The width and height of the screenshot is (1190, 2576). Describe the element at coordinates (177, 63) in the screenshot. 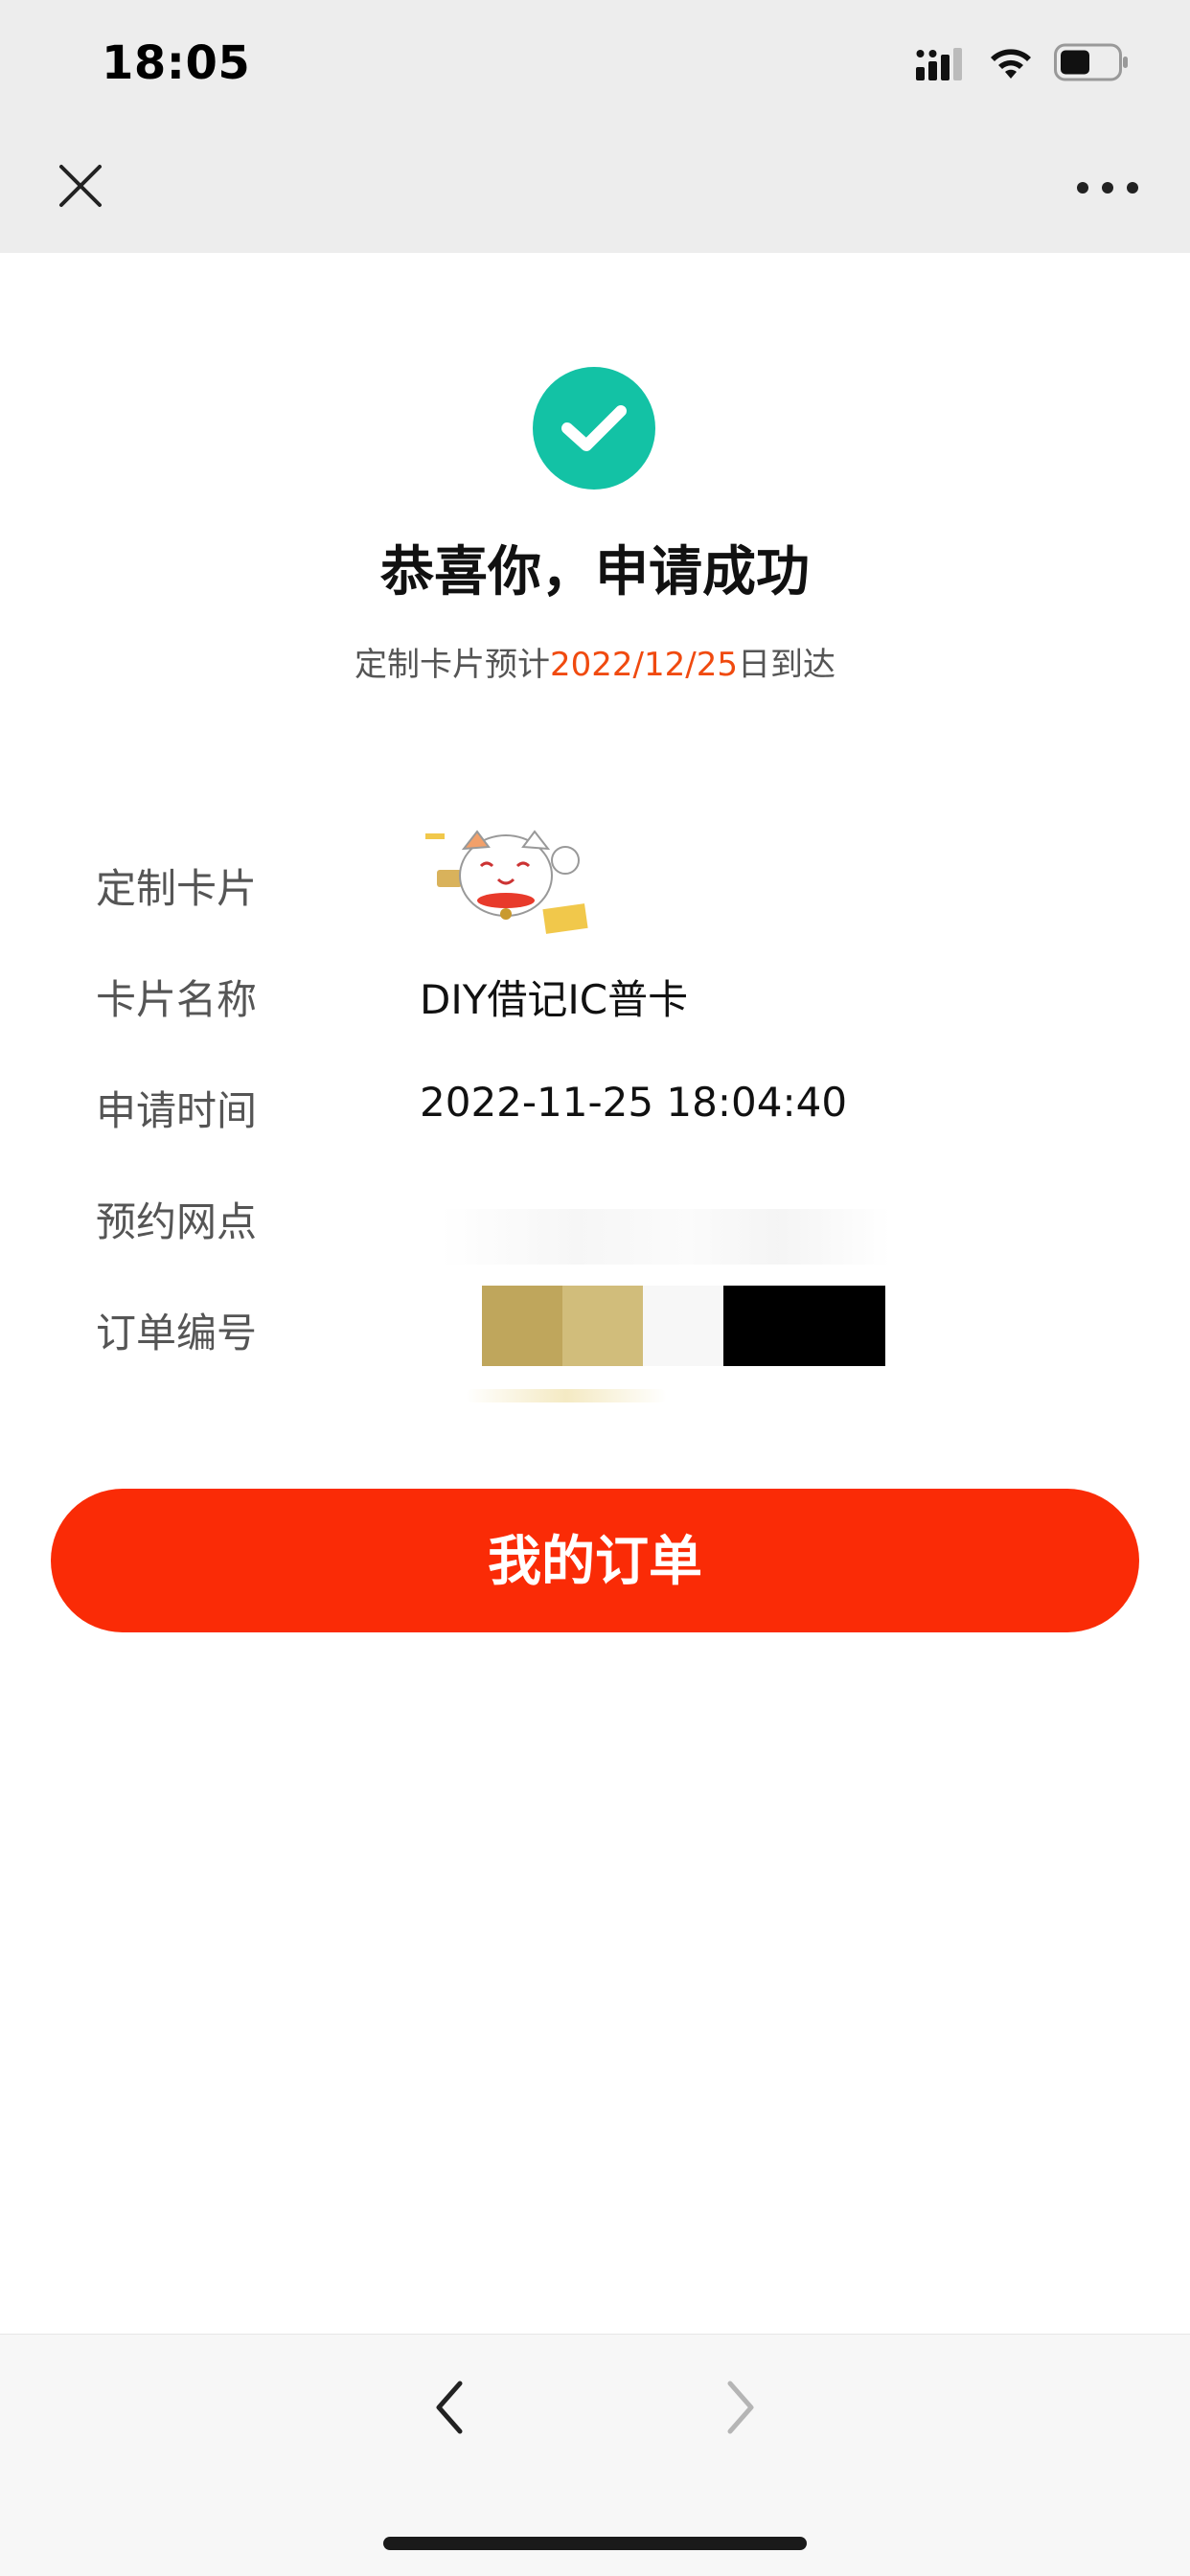

I see `status-time: 18:05` at that location.